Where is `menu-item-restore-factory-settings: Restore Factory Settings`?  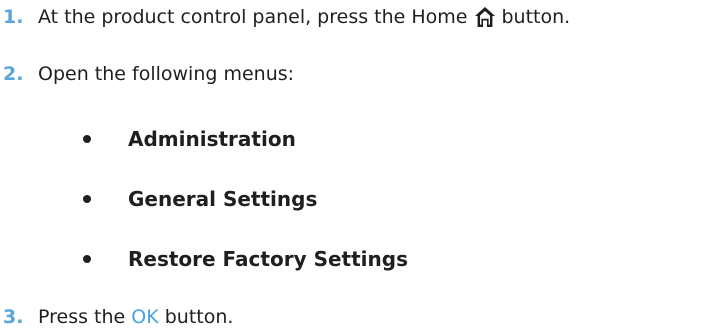
menu-item-restore-factory-settings: Restore Factory Settings is located at coordinates (204, 259).